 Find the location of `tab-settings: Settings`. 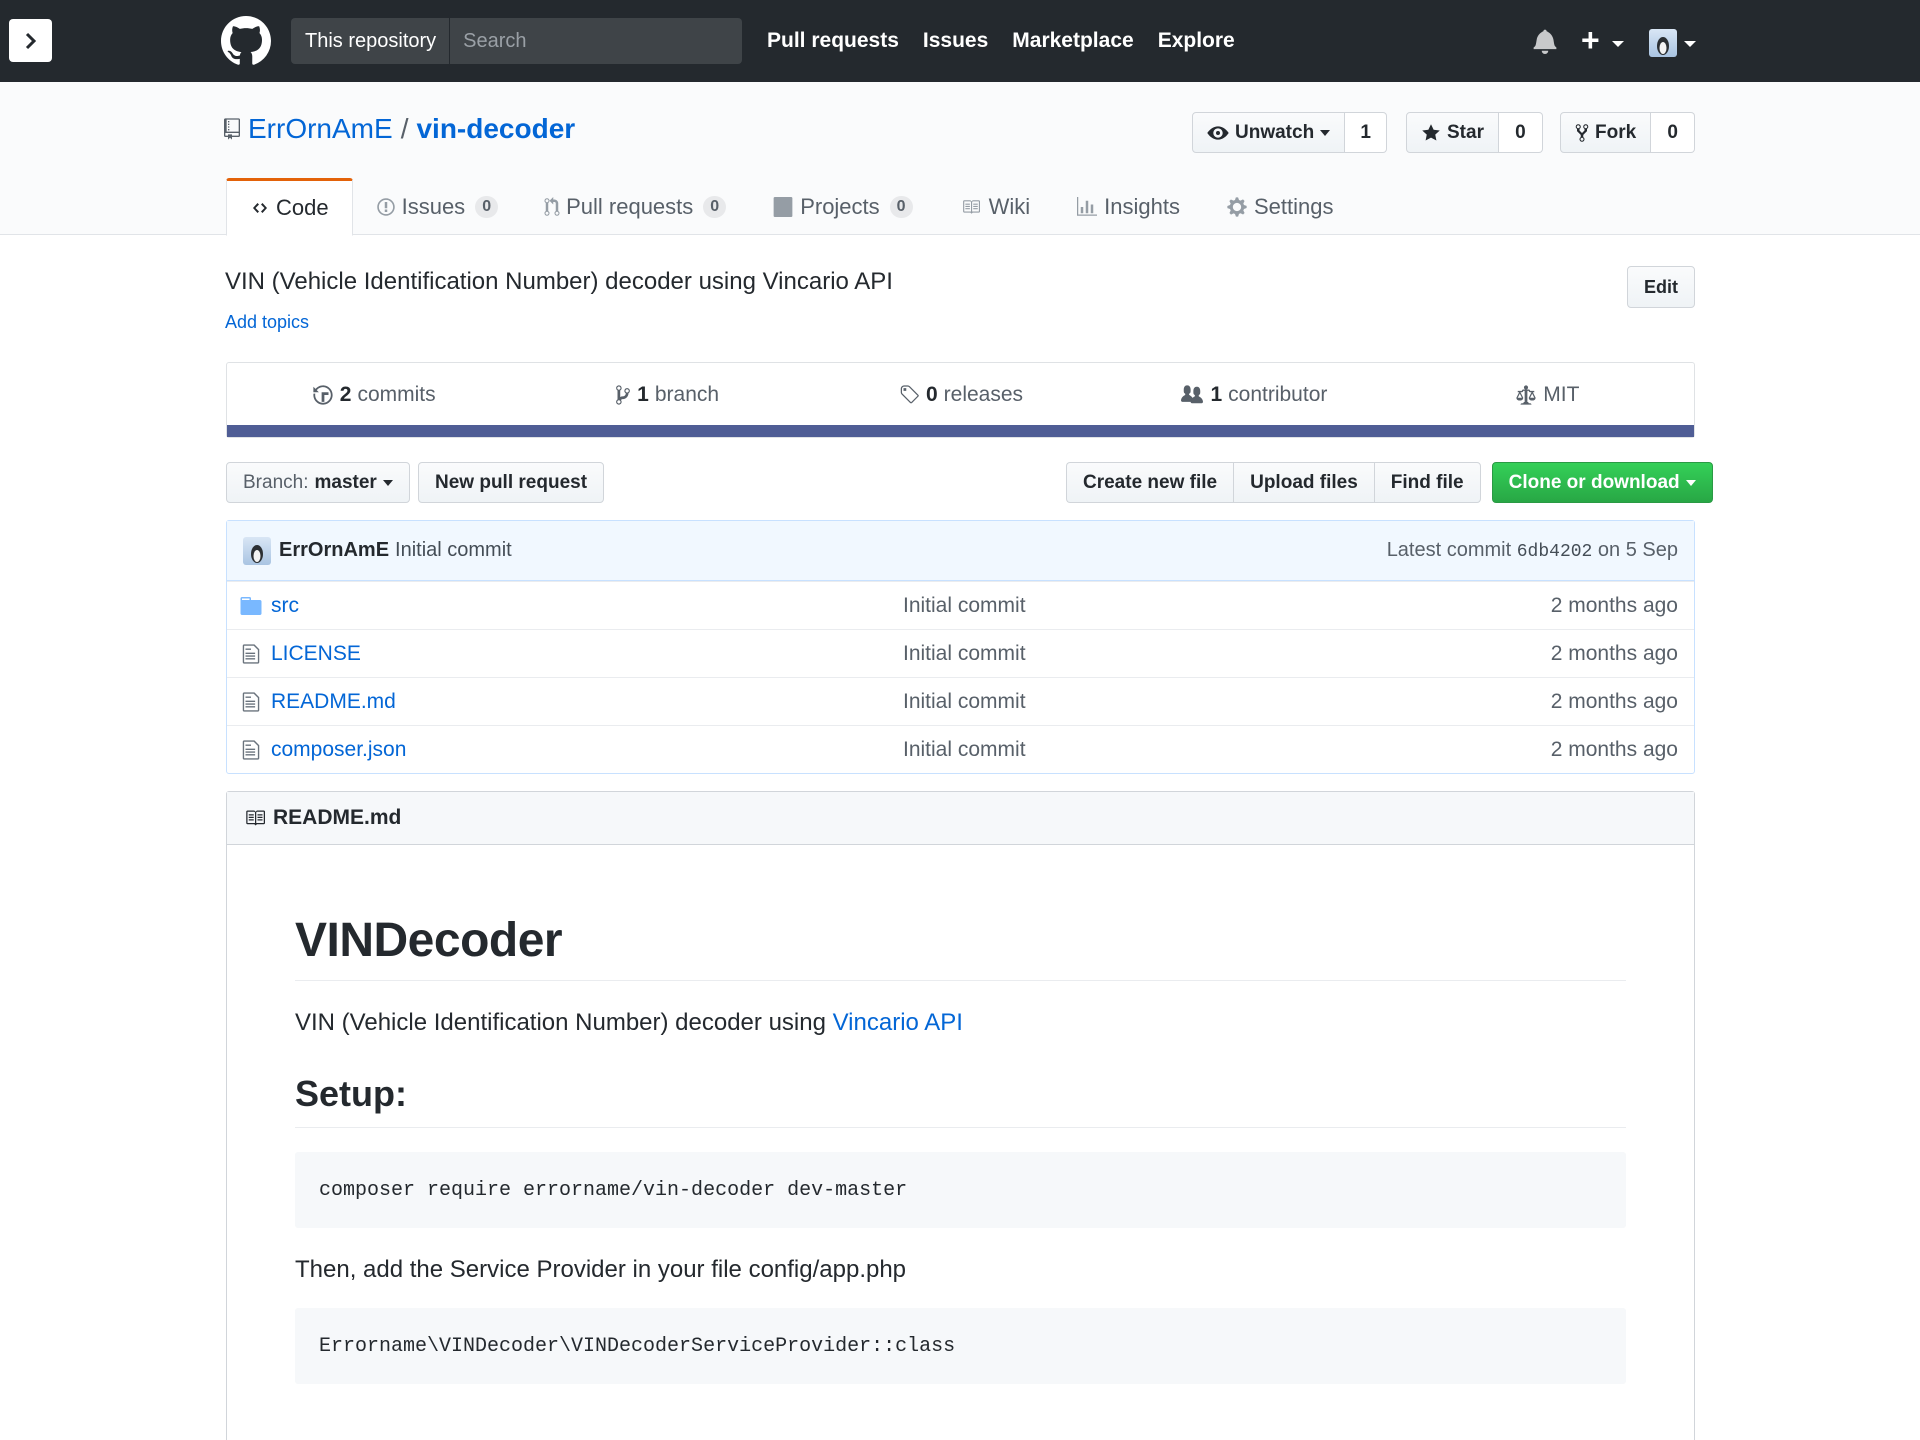

tab-settings: Settings is located at coordinates (1280, 207).